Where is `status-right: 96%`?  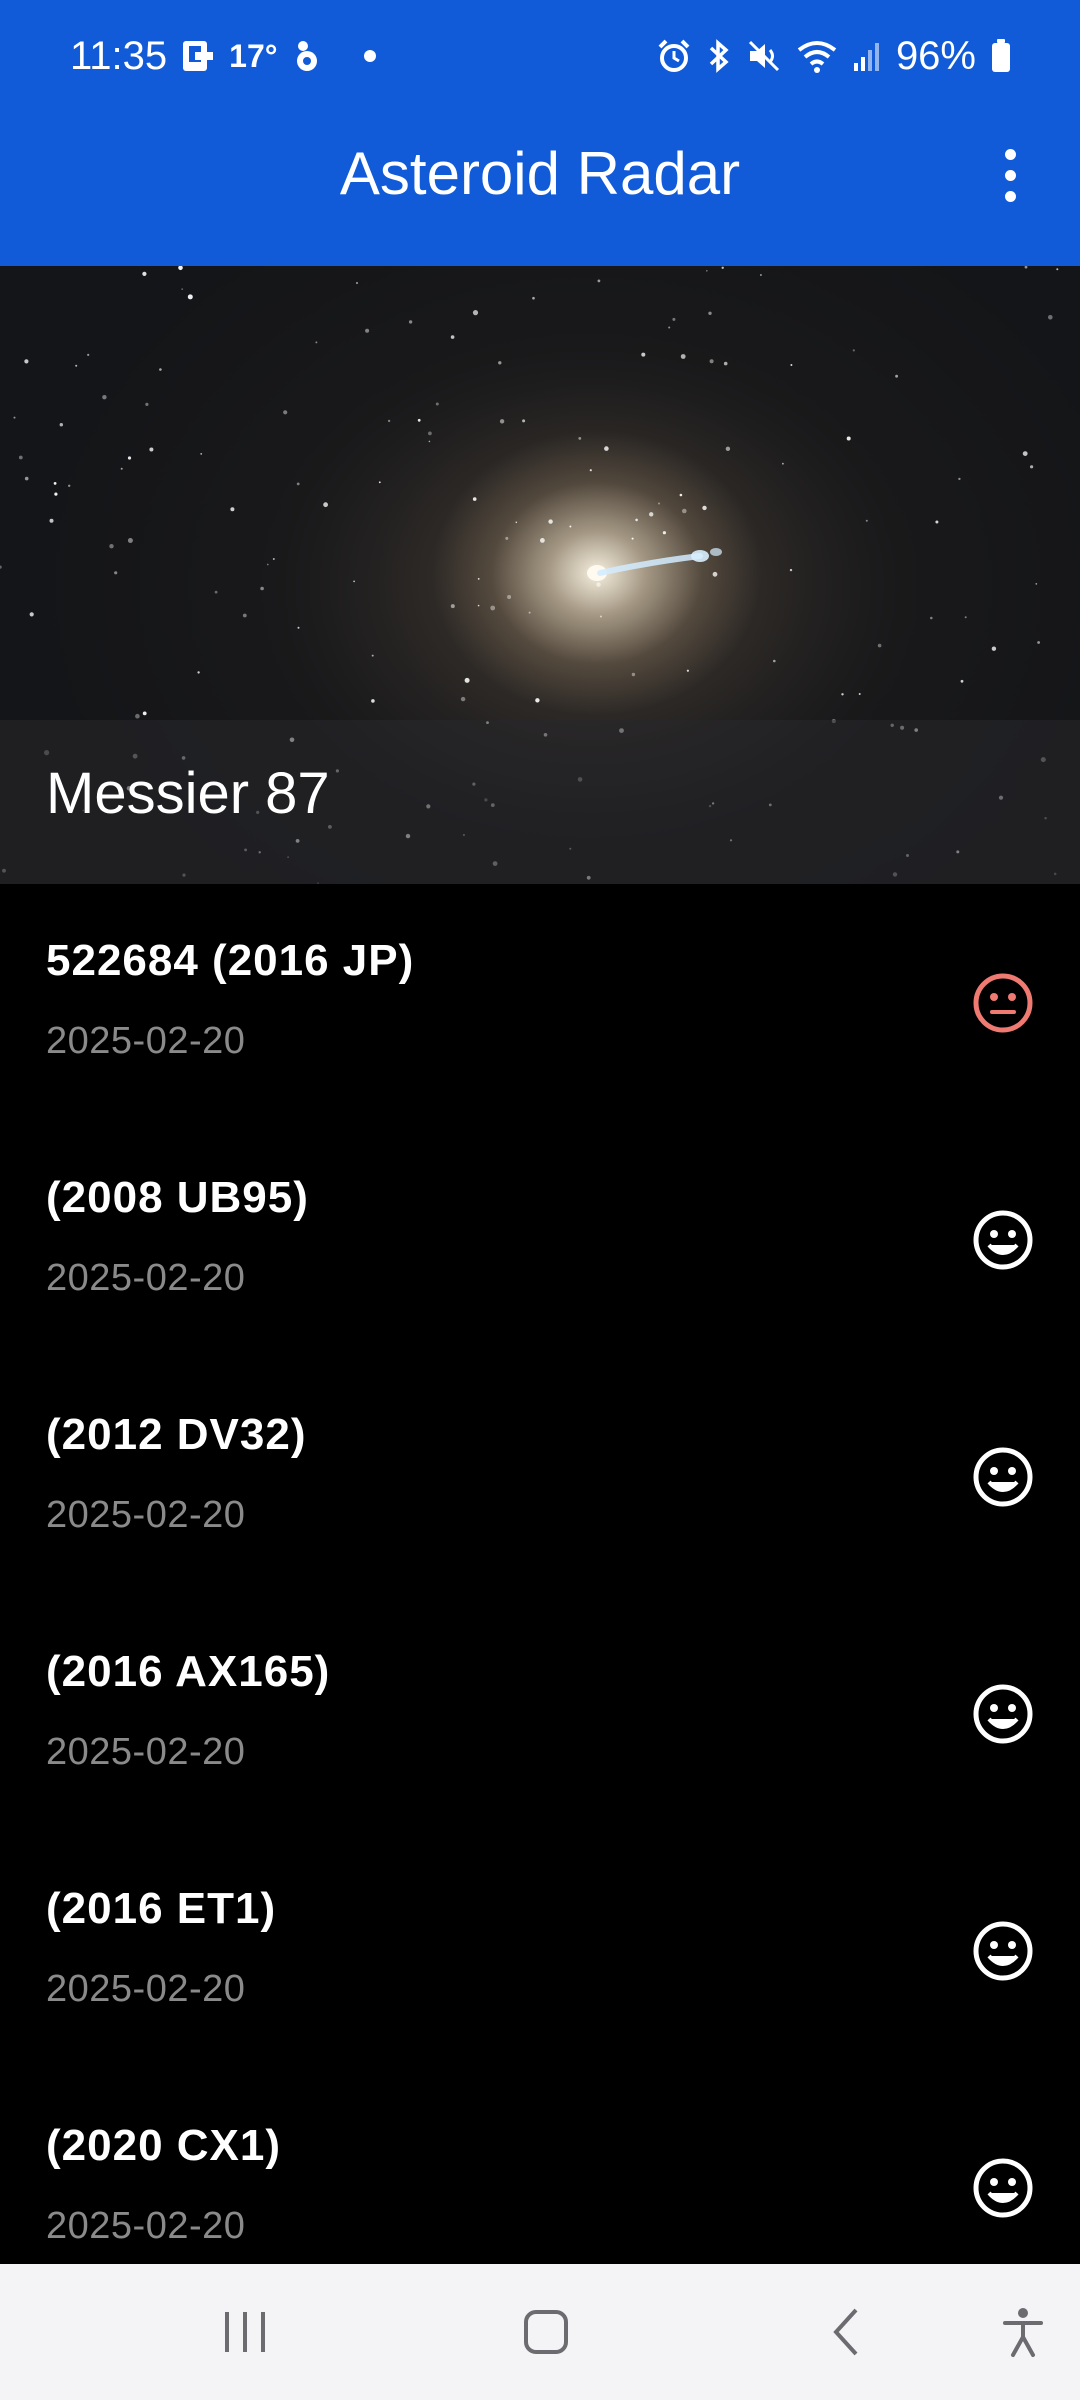 status-right: 96% is located at coordinates (834, 56).